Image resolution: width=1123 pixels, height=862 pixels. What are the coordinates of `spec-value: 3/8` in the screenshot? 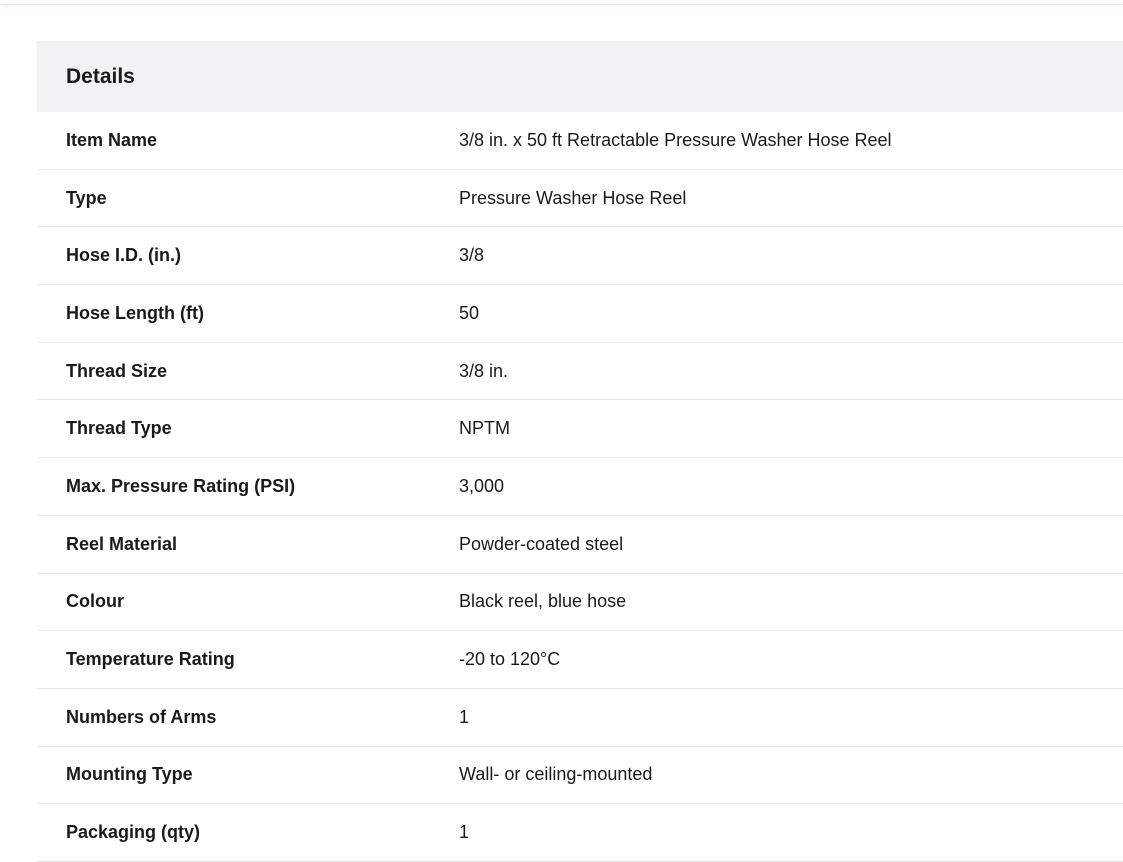 It's located at (472, 255).